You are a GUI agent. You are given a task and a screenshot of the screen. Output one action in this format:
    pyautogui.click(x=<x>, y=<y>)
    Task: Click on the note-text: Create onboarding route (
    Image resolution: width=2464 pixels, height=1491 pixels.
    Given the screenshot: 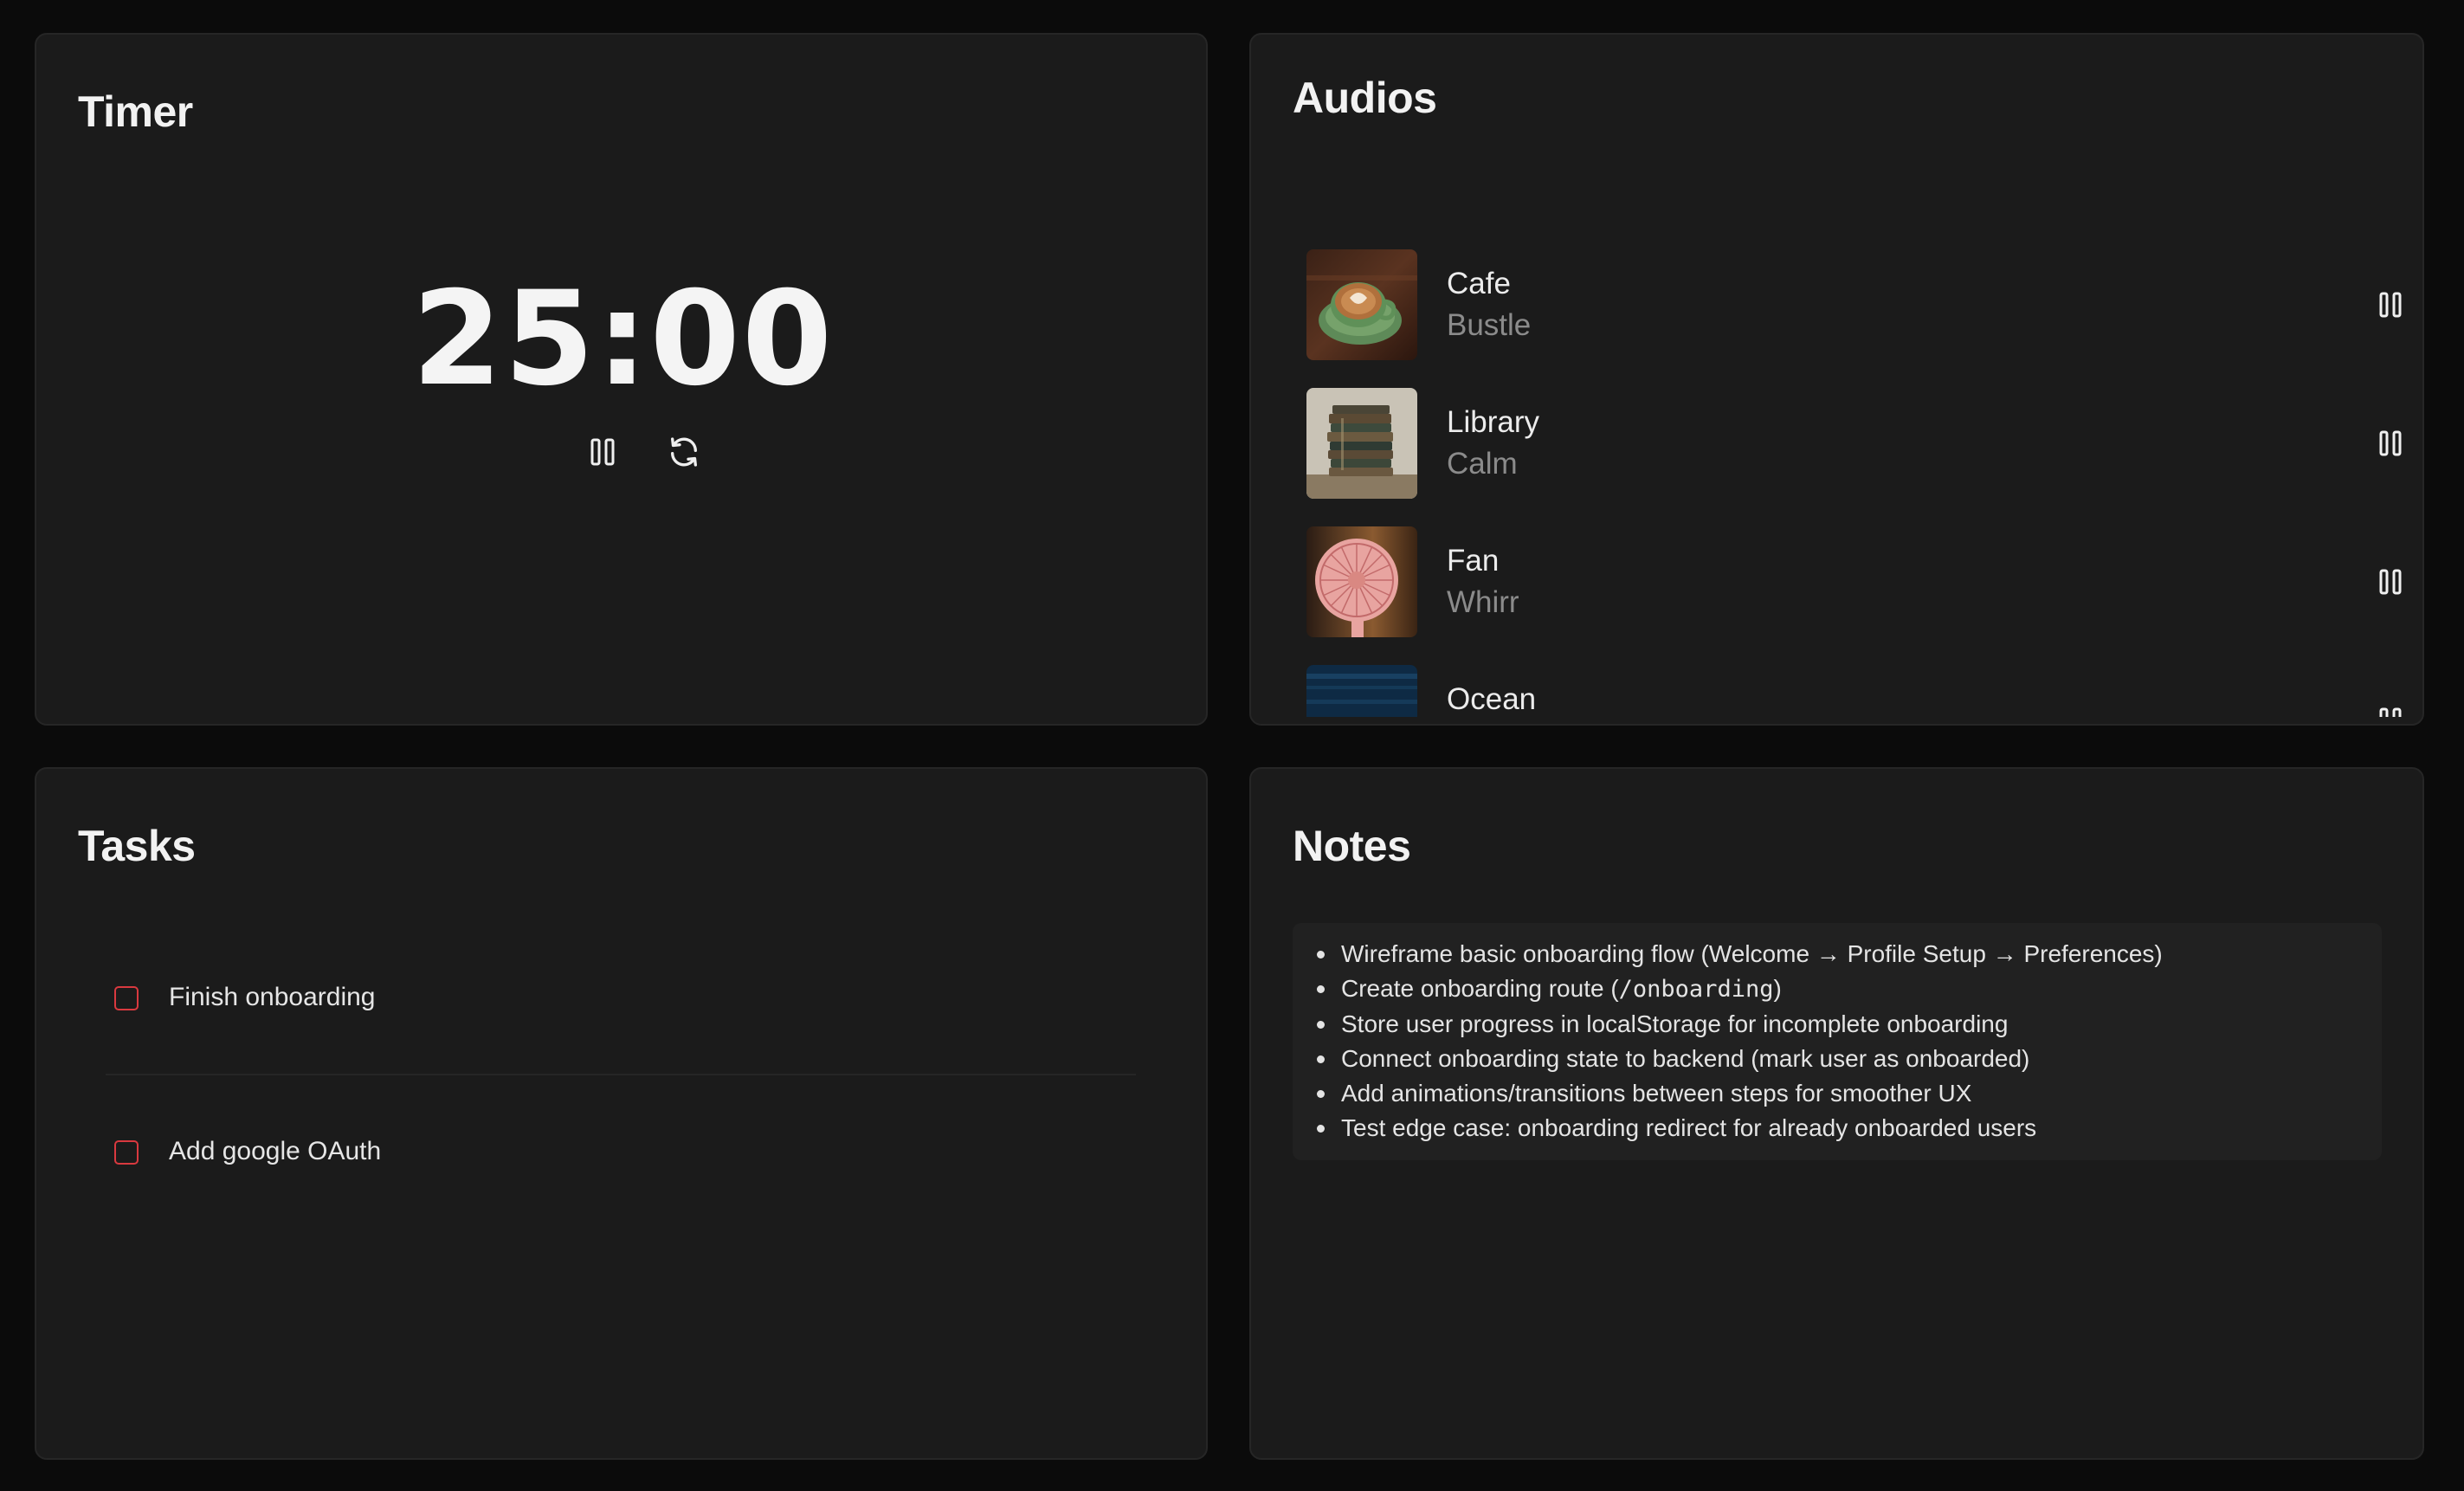 What is the action you would take?
    pyautogui.click(x=1480, y=988)
    